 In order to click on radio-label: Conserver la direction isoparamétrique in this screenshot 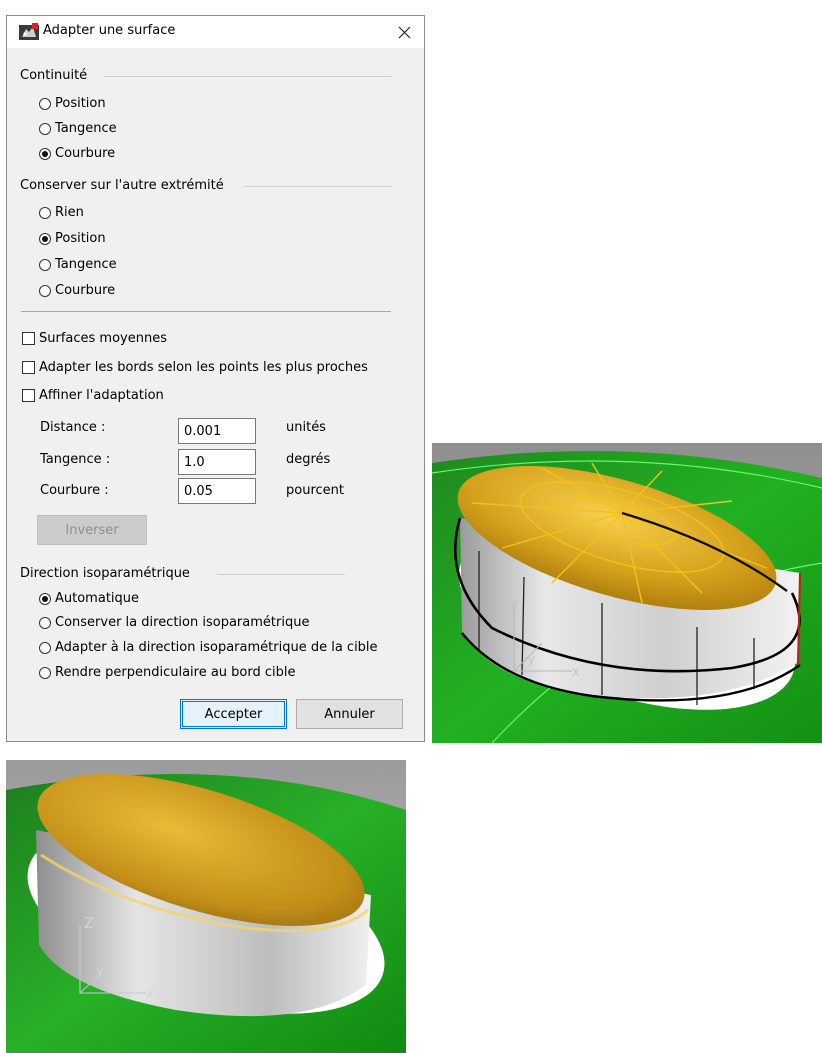, I will do `click(182, 622)`.